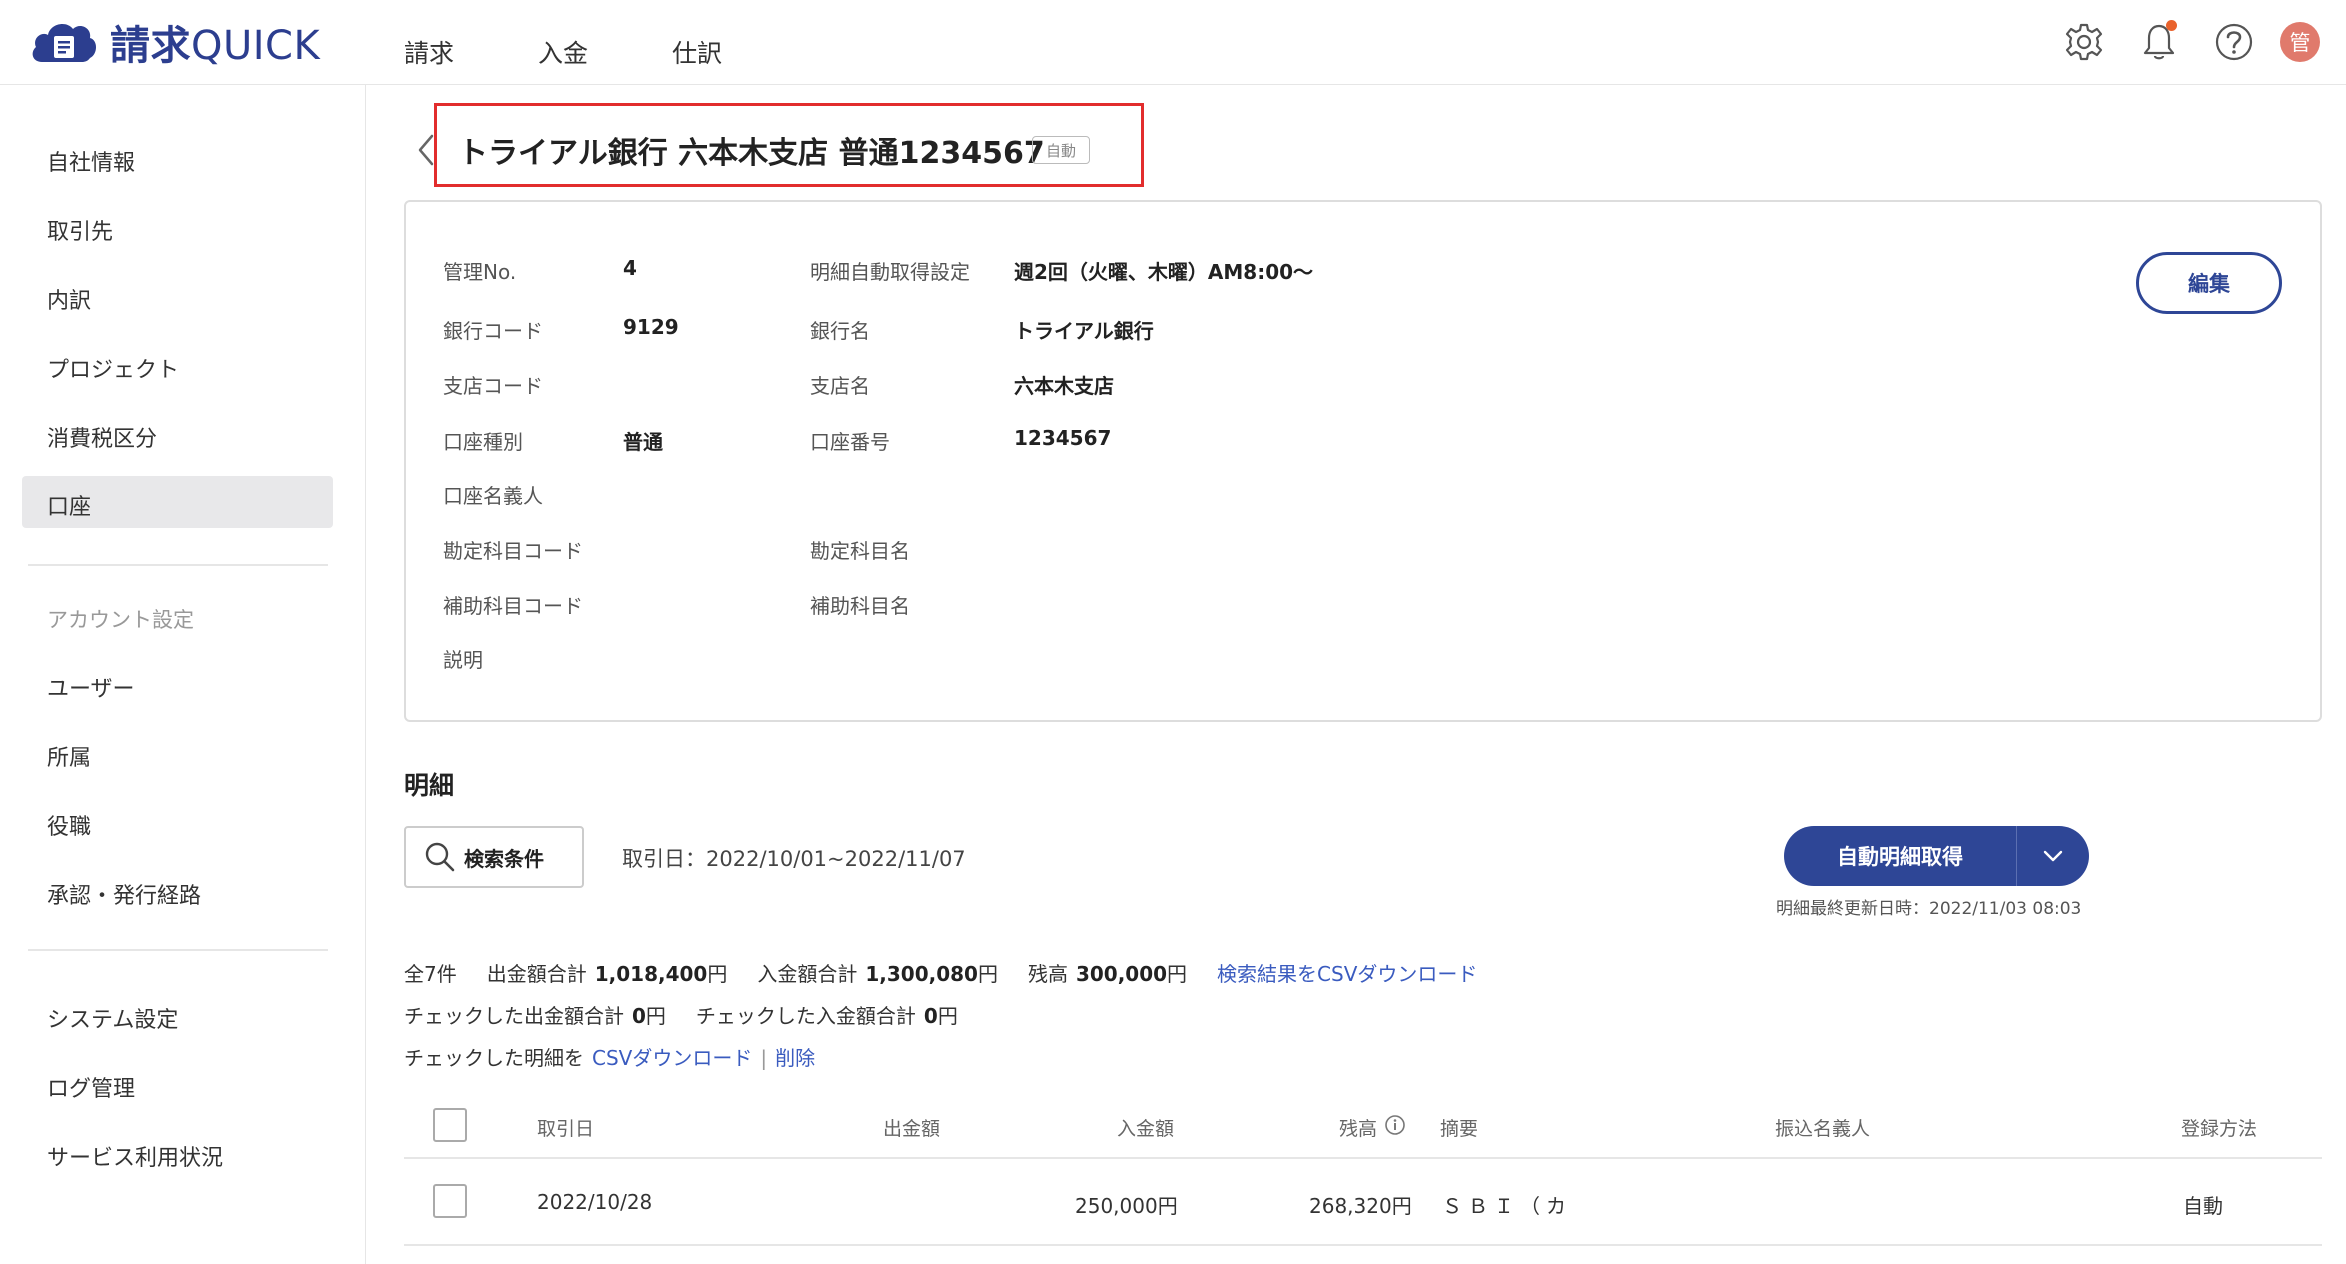 This screenshot has height=1264, width=2346. I want to click on auto-fetch-dropdown-button, so click(2053, 856).